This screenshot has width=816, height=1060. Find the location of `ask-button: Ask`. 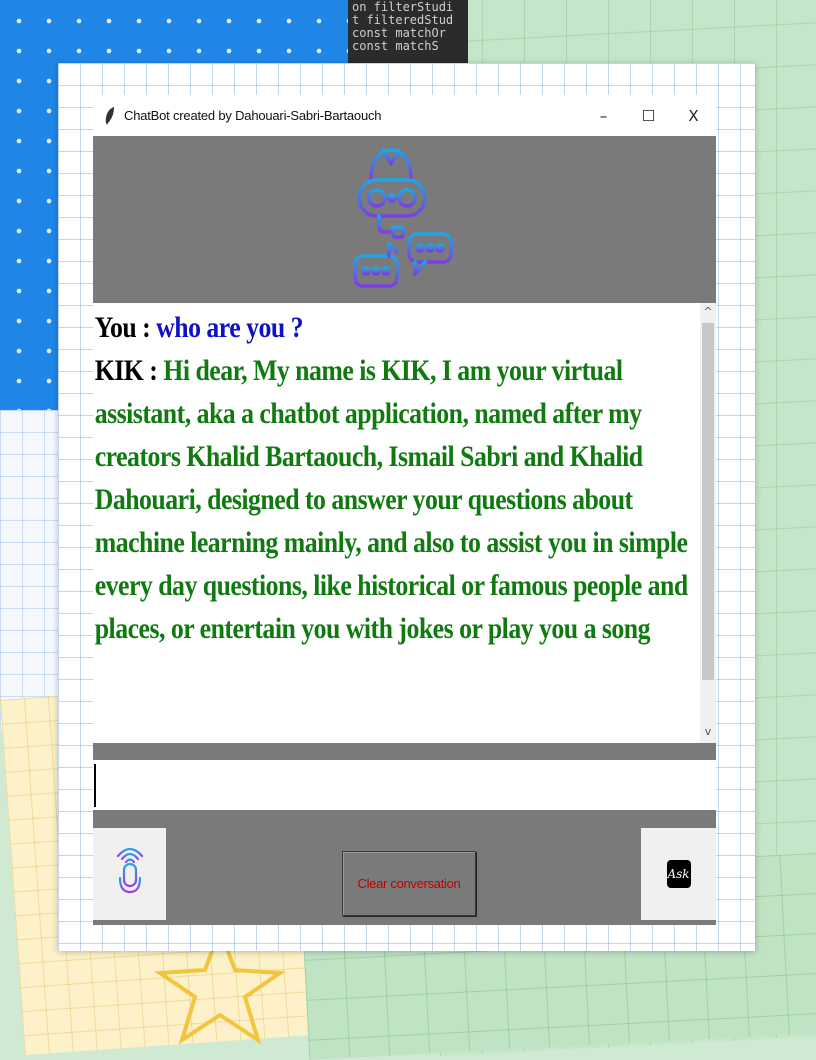

ask-button: Ask is located at coordinates (678, 874).